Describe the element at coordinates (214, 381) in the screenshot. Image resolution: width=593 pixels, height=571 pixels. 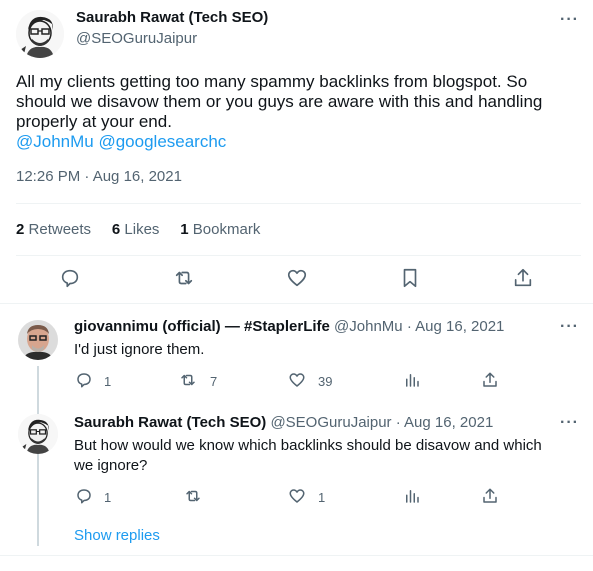
I see `retweet-count: 7` at that location.